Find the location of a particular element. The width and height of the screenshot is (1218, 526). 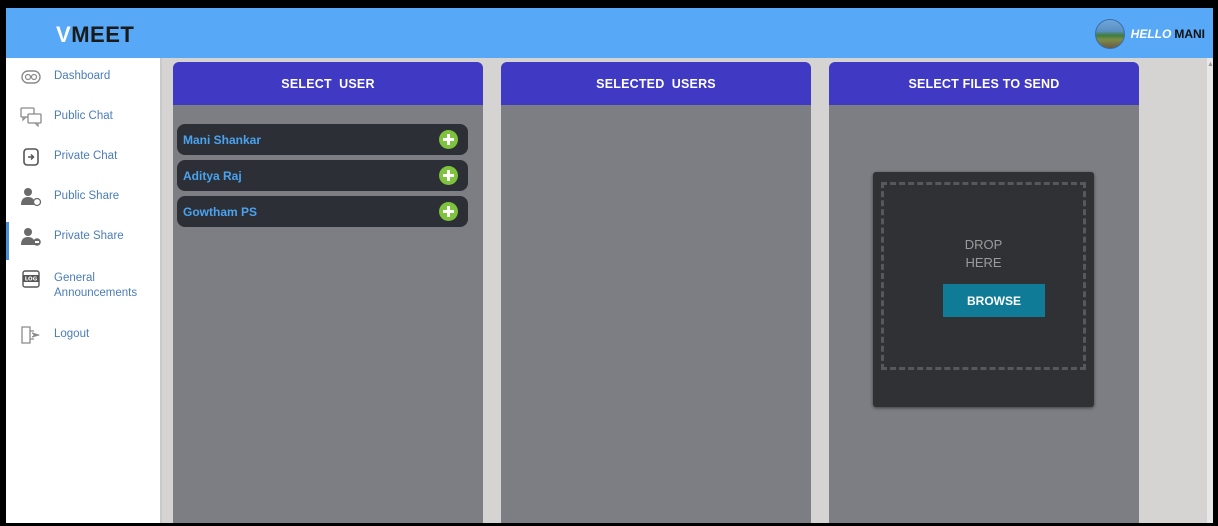

avatar is located at coordinates (1109, 34).